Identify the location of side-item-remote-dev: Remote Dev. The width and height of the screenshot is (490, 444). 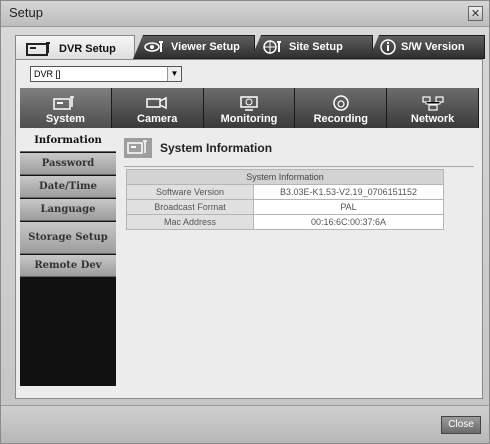
(68, 266).